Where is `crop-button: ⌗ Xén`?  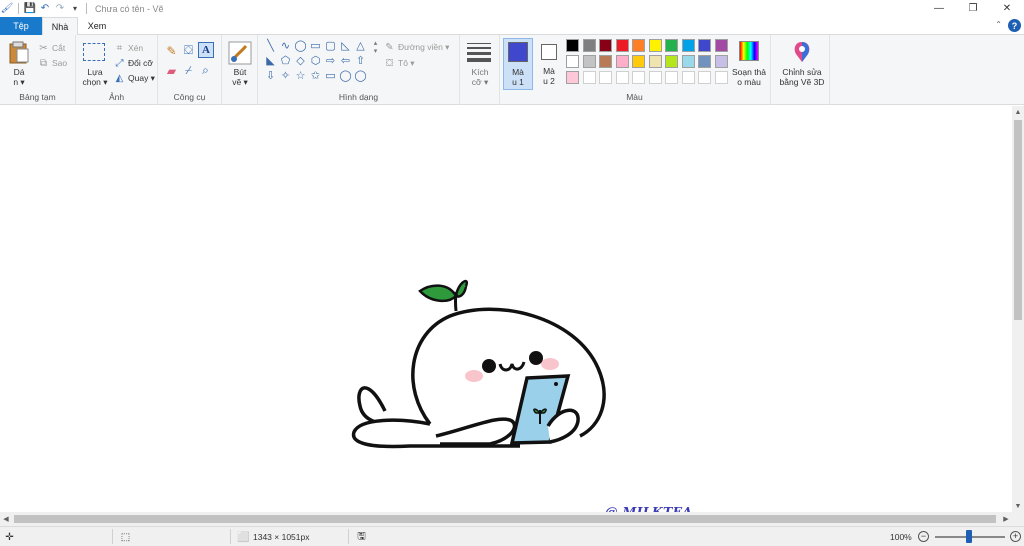
crop-button: ⌗ Xén is located at coordinates (128, 48).